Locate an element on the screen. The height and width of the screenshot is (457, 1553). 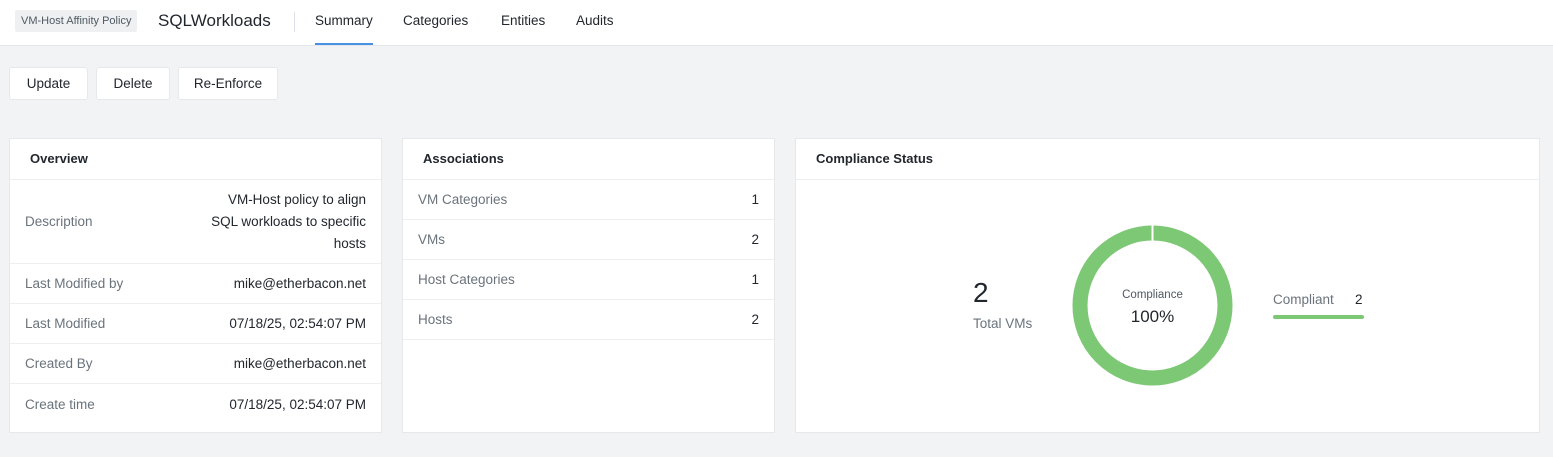
row-label: Created By is located at coordinates (59, 363).